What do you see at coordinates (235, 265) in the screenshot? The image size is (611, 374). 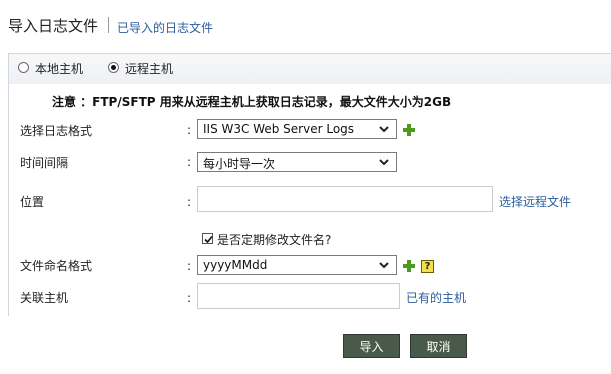 I see `filename-format-value: yyyyMMdd` at bounding box center [235, 265].